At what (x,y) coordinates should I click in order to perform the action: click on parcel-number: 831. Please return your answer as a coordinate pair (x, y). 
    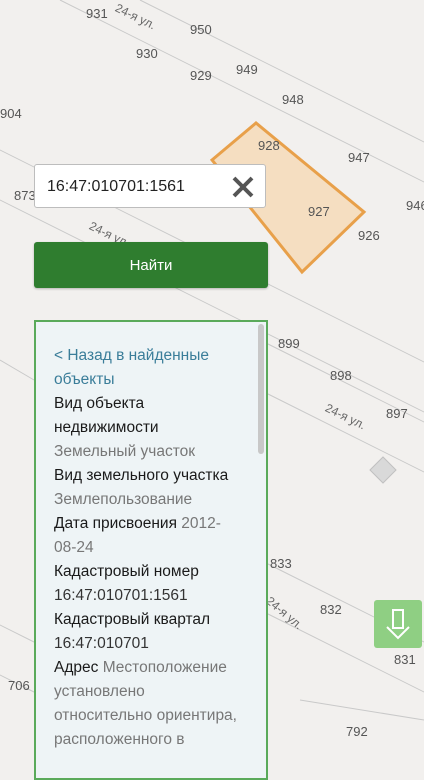
    Looking at the image, I should click on (405, 659).